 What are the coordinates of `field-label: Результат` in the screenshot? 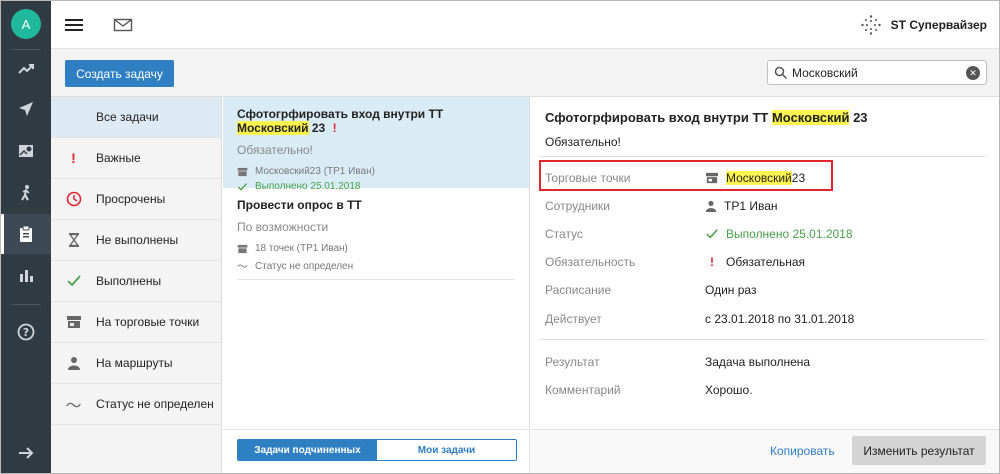 It's located at (572, 362).